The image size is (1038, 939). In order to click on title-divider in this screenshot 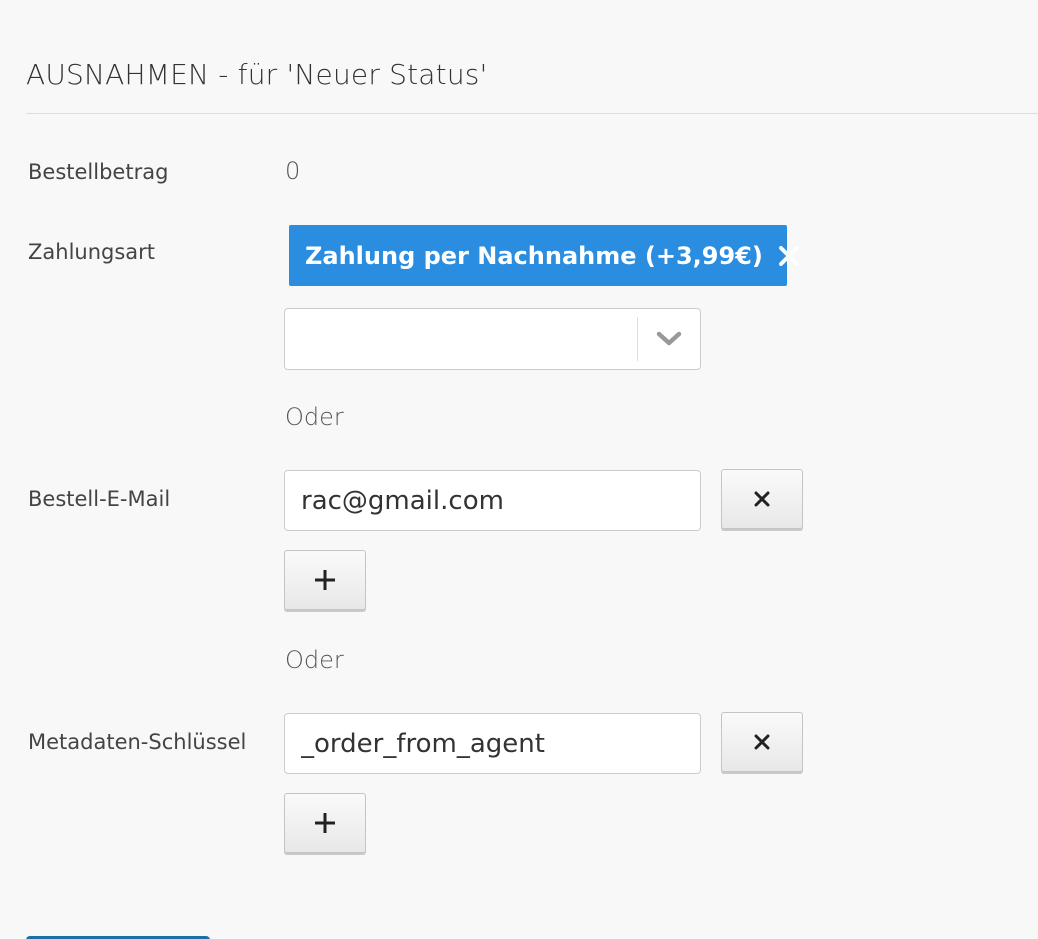, I will do `click(532, 113)`.